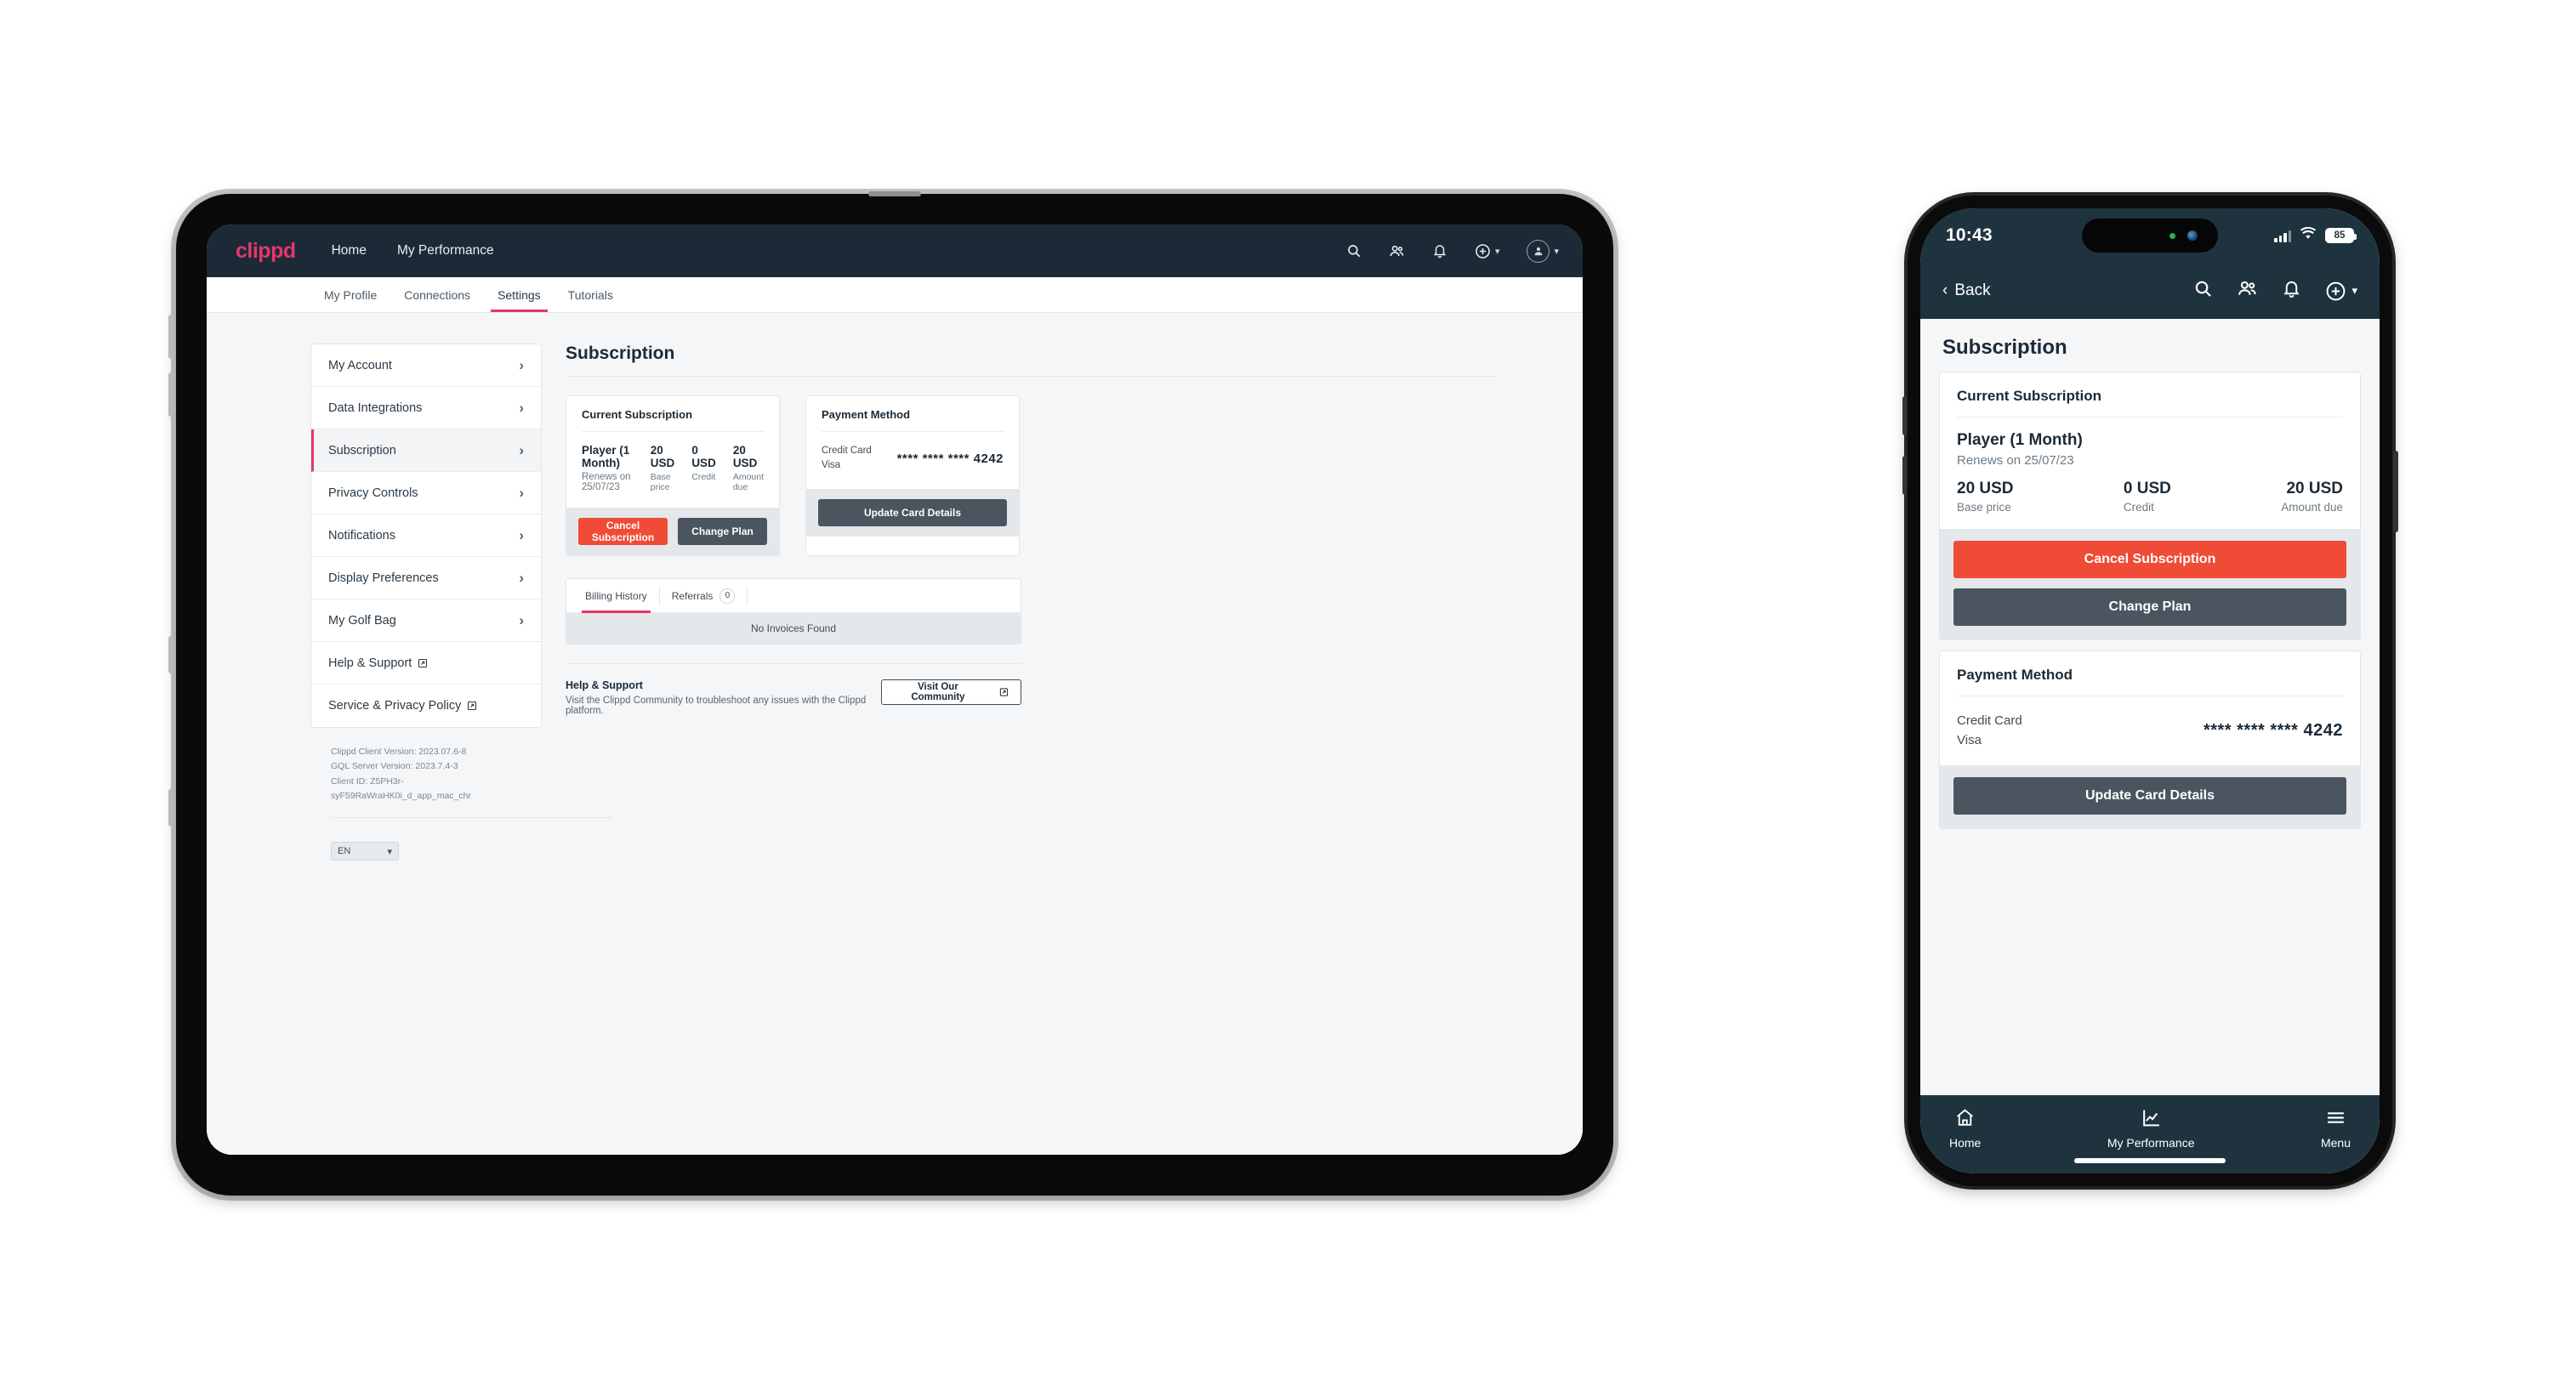 The width and height of the screenshot is (2576, 1386). What do you see at coordinates (365, 851) in the screenshot?
I see `language-select: EN ▾` at bounding box center [365, 851].